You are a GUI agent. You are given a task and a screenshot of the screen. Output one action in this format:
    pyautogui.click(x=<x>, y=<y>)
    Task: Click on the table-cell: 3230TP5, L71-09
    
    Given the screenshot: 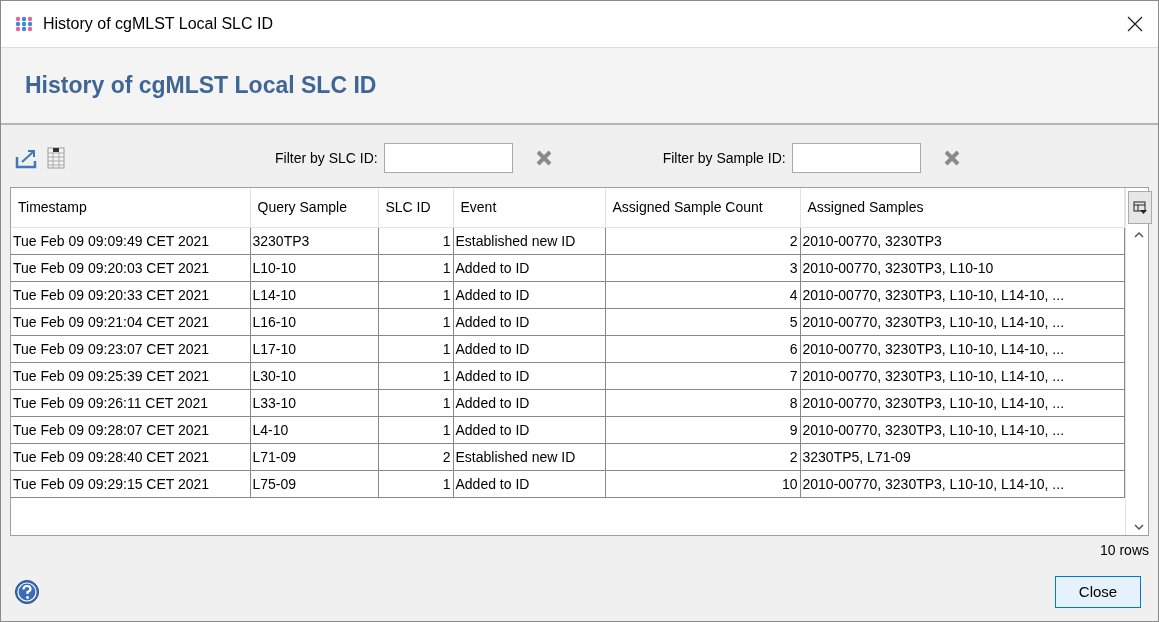 What is the action you would take?
    pyautogui.click(x=962, y=456)
    